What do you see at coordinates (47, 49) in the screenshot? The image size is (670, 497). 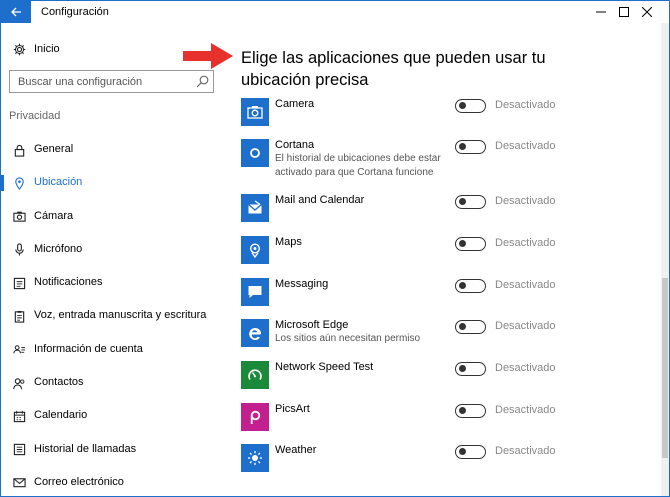 I see `sidebar-item-label: Inicio` at bounding box center [47, 49].